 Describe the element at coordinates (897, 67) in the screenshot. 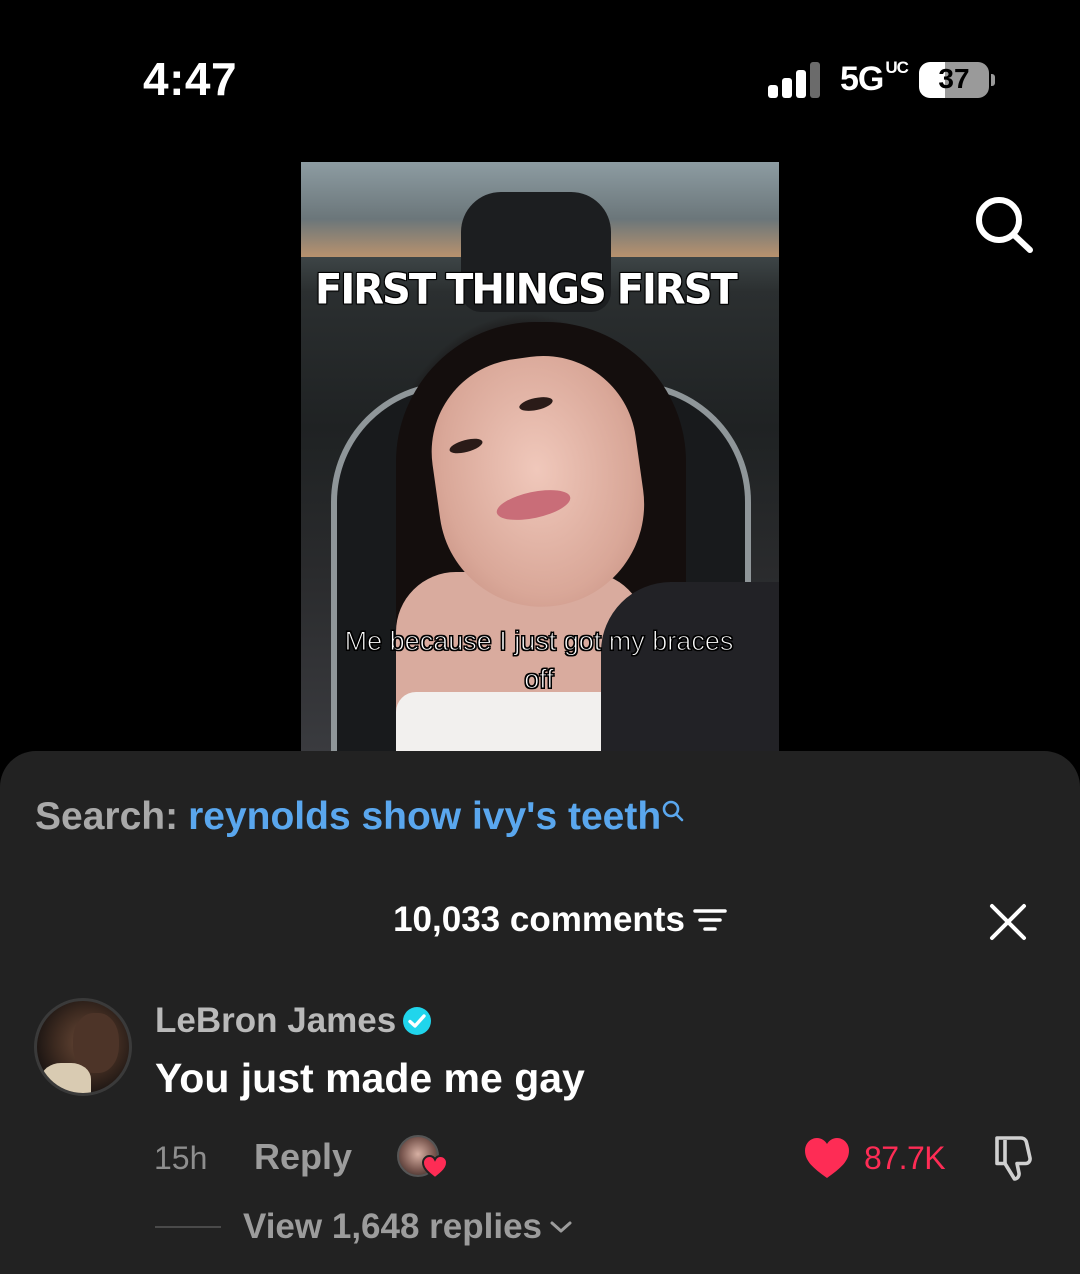

I see `network-badge: UC` at that location.